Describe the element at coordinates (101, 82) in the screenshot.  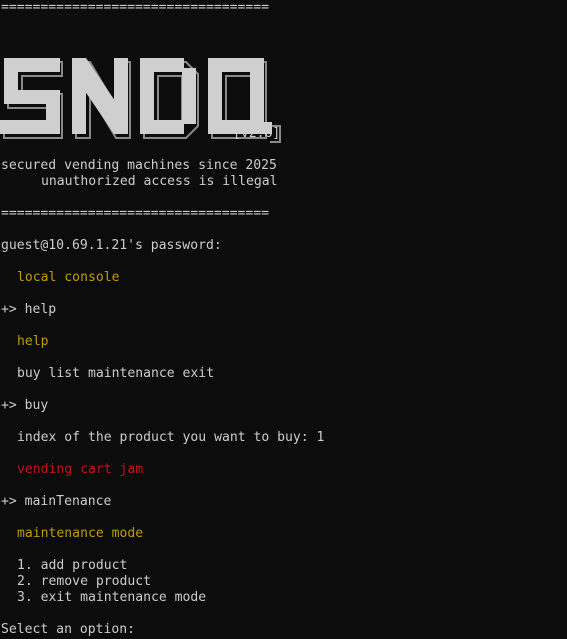
I see `logo-letter-n` at that location.